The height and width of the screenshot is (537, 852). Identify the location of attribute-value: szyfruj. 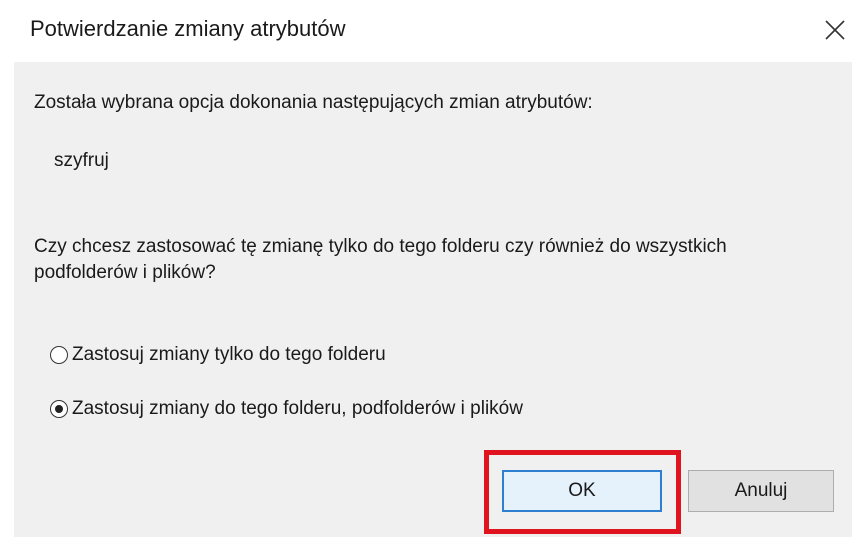
(81, 160).